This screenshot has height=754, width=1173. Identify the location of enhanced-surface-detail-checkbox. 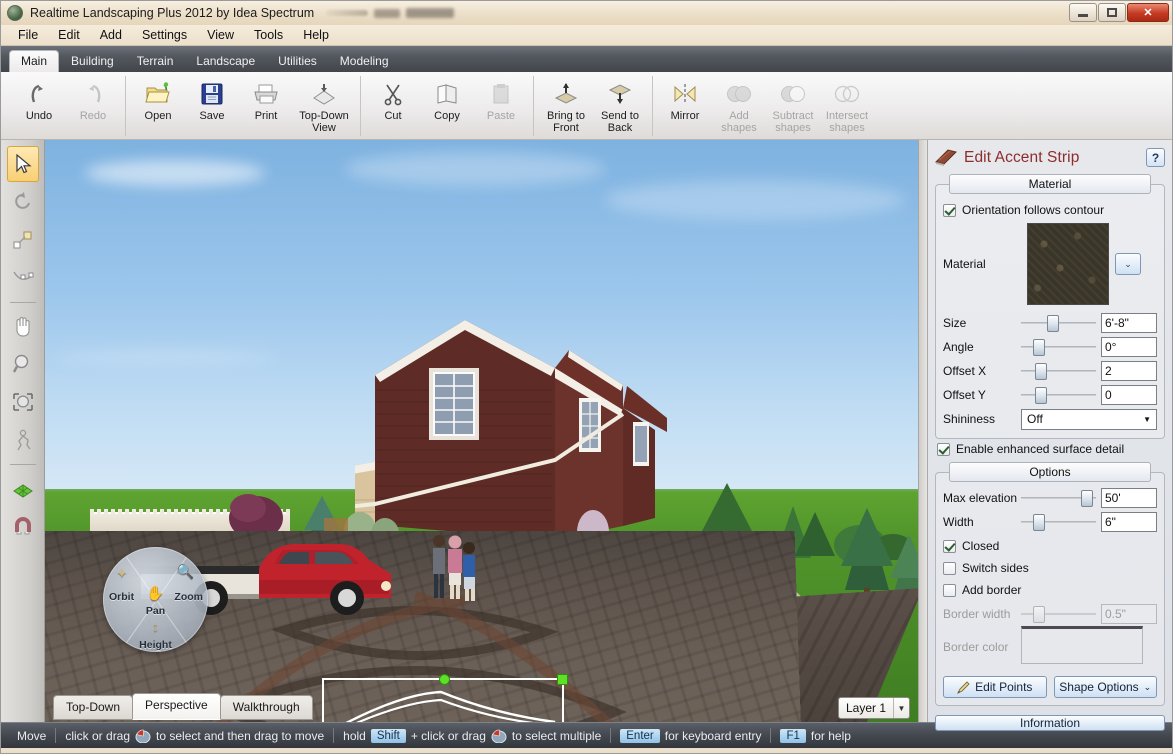
(943, 449).